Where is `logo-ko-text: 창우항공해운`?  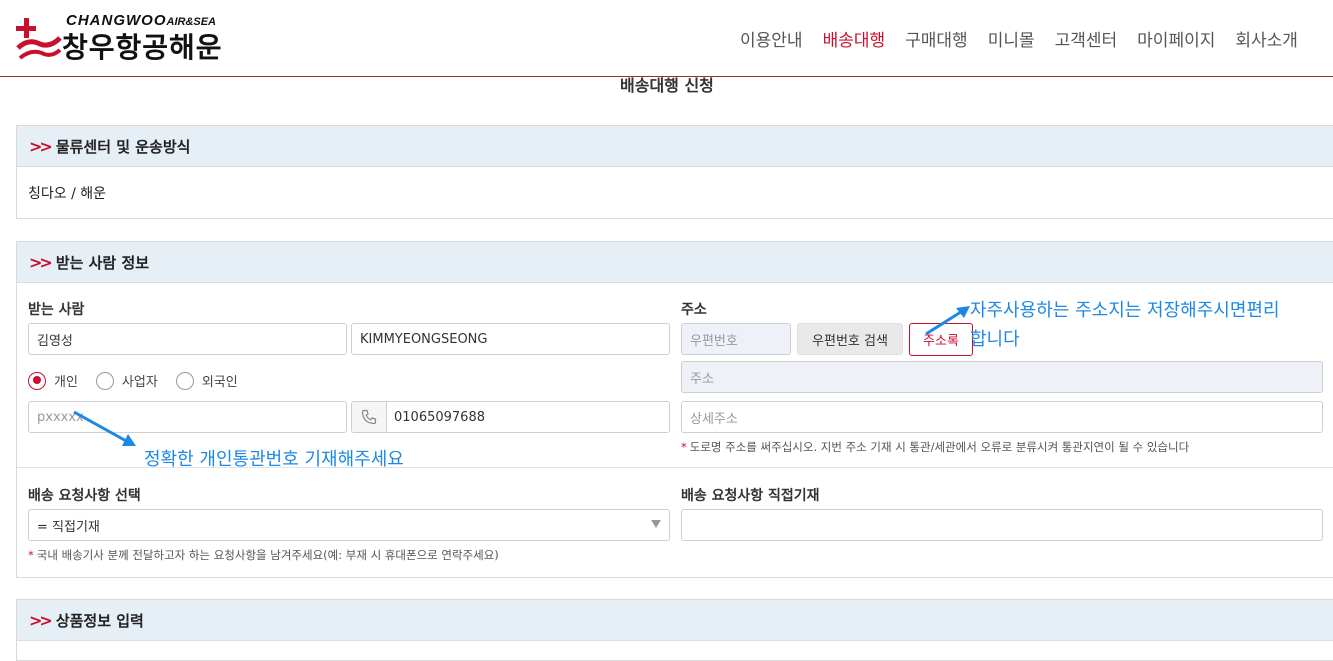 logo-ko-text: 창우항공해운 is located at coordinates (142, 47).